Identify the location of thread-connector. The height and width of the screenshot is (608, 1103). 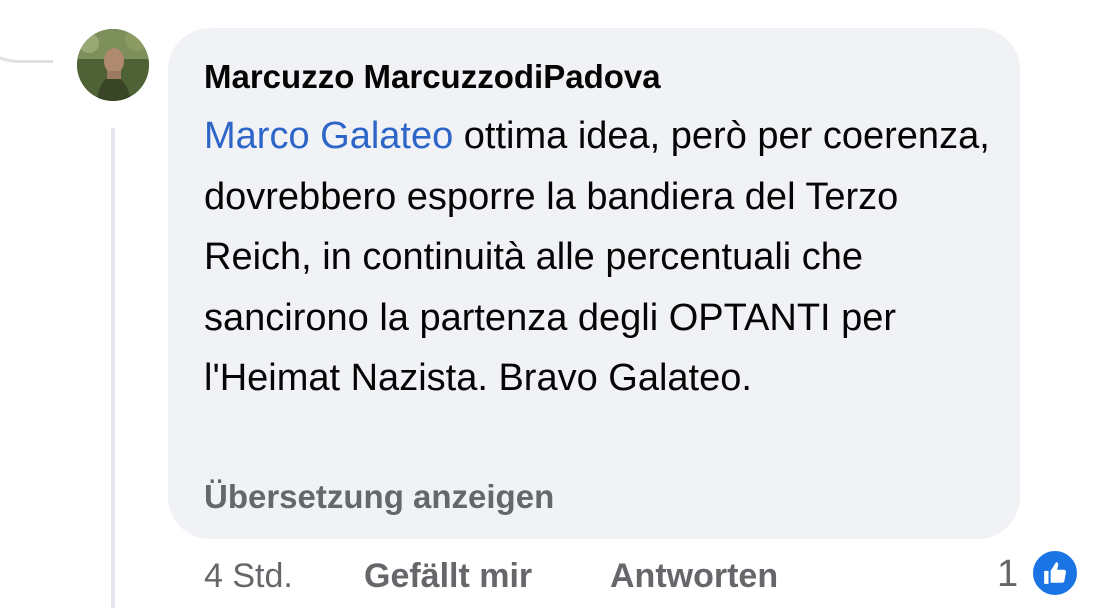
(26, 31).